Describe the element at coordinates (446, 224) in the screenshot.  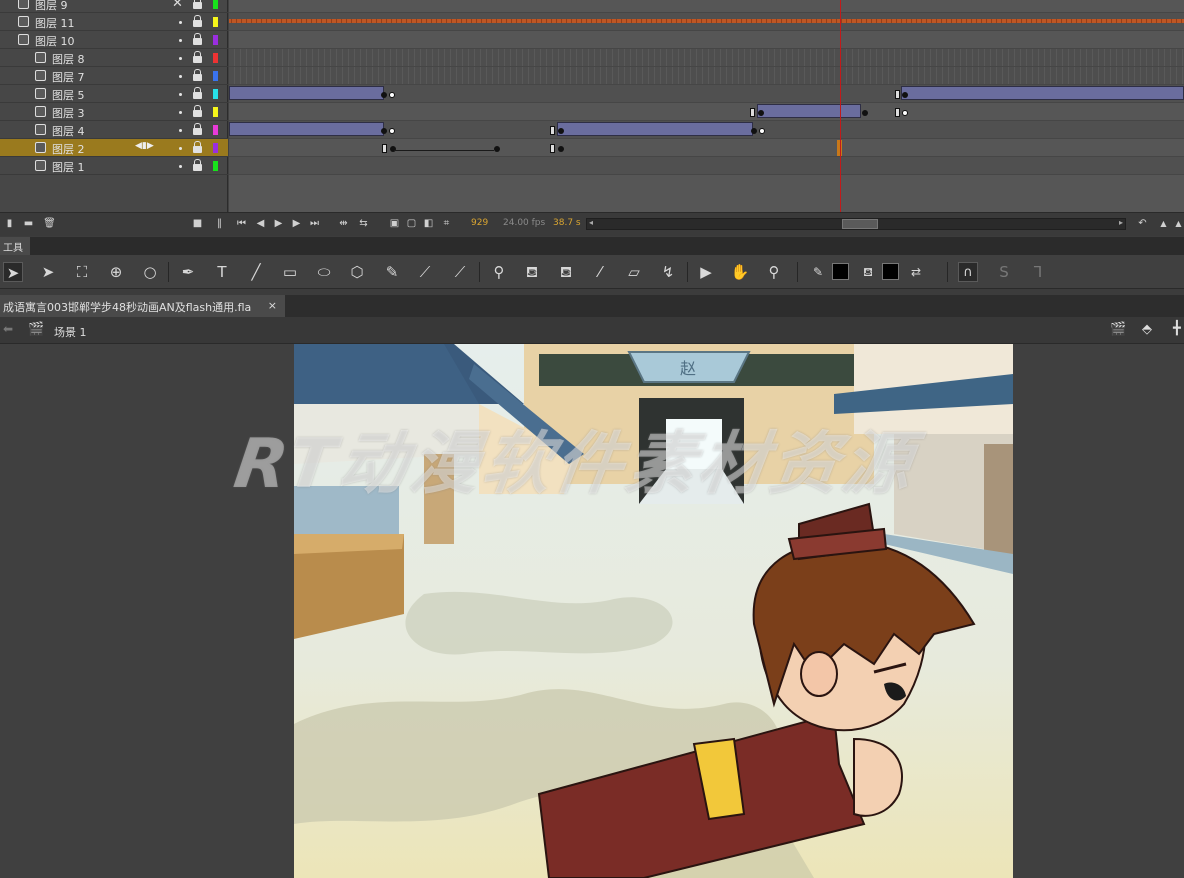
I see `modify-markers-icon: ⌗` at that location.